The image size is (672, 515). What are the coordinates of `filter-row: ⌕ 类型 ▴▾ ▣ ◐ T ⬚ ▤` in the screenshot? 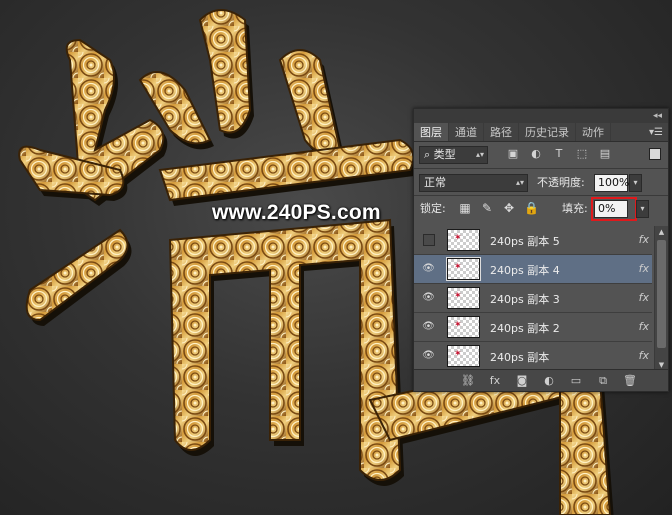 It's located at (541, 155).